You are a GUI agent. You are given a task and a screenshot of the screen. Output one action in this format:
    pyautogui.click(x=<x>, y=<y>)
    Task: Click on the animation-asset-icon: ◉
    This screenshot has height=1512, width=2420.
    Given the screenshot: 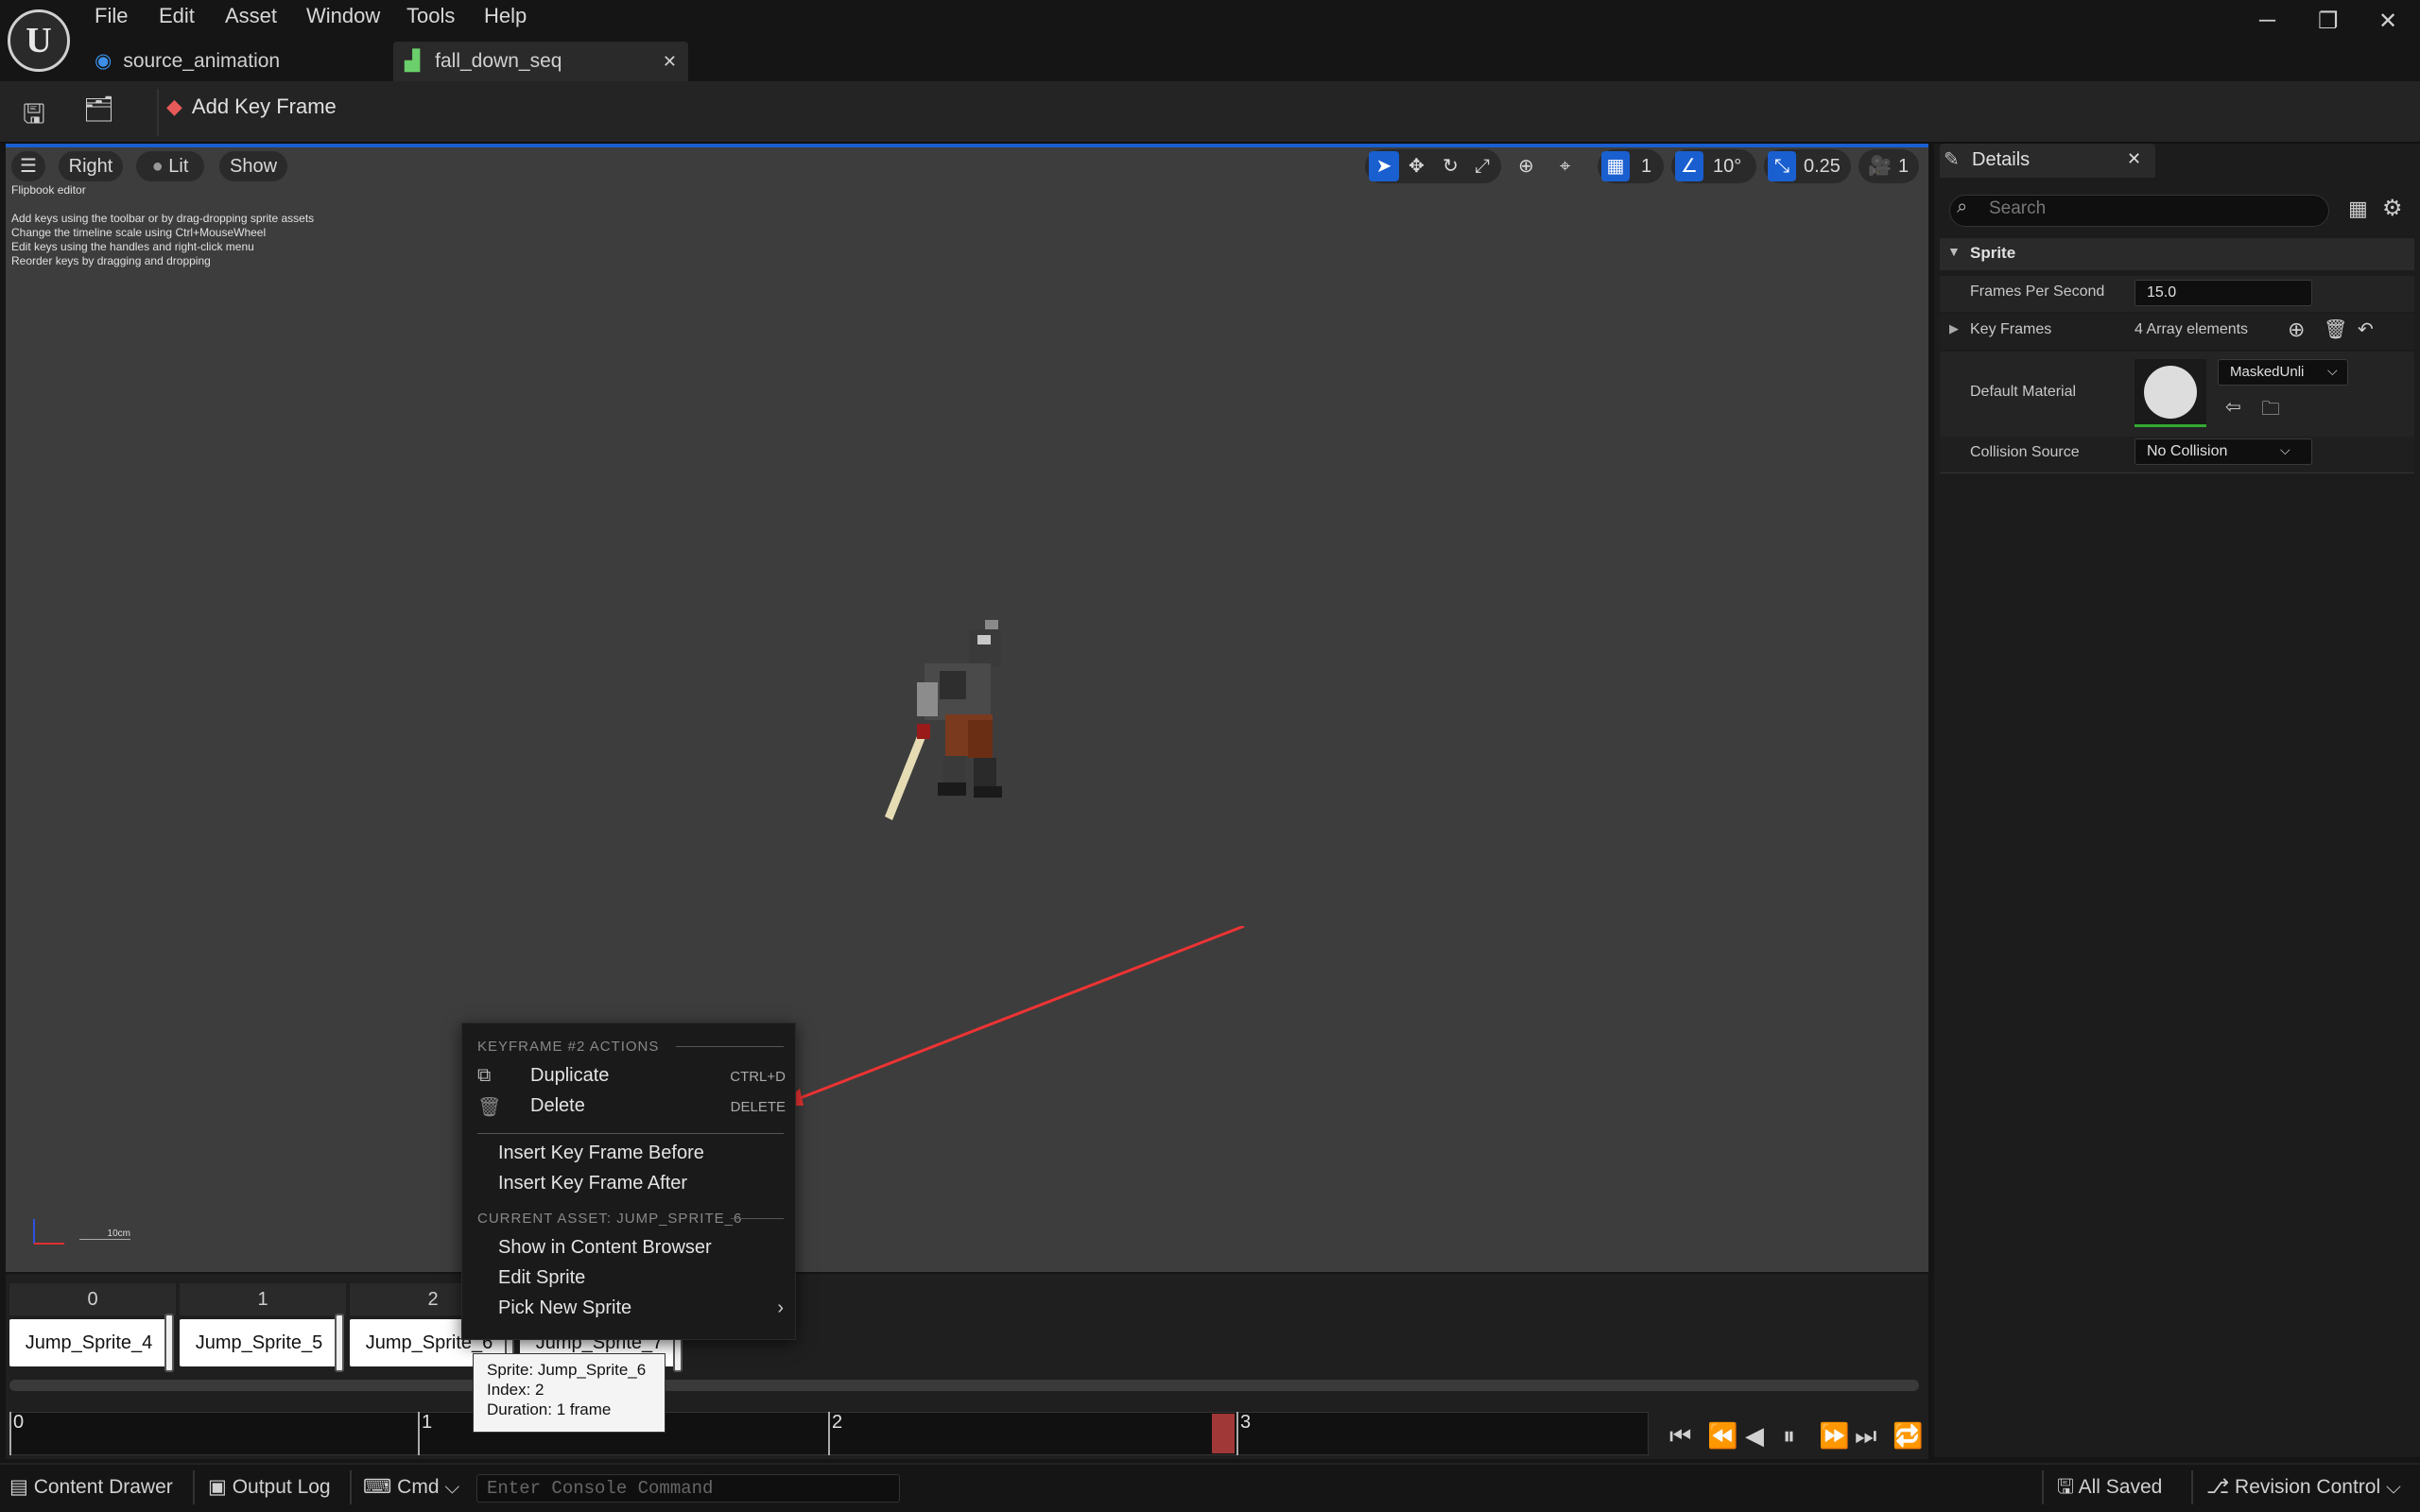 What is the action you would take?
    pyautogui.click(x=103, y=61)
    